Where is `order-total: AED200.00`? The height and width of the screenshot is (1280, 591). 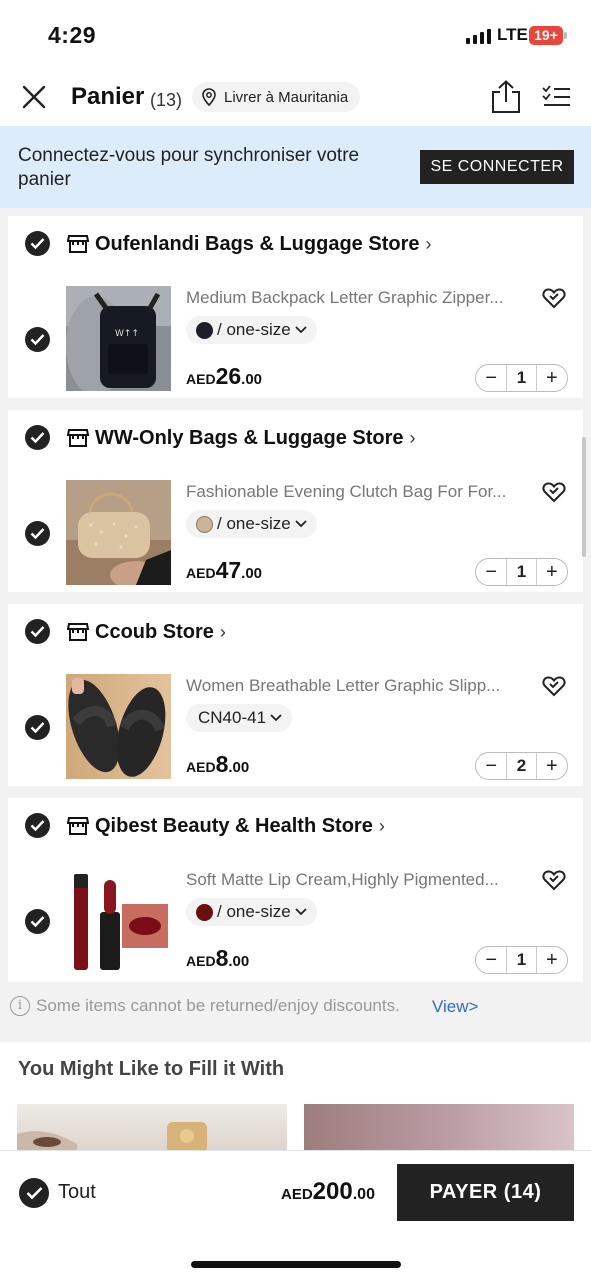 order-total: AED200.00 is located at coordinates (328, 1192).